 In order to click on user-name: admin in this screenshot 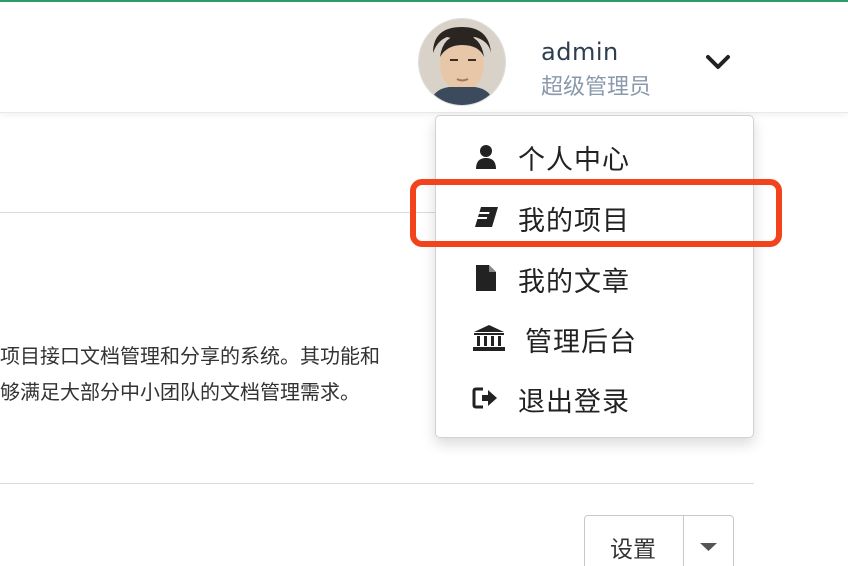, I will do `click(580, 52)`.